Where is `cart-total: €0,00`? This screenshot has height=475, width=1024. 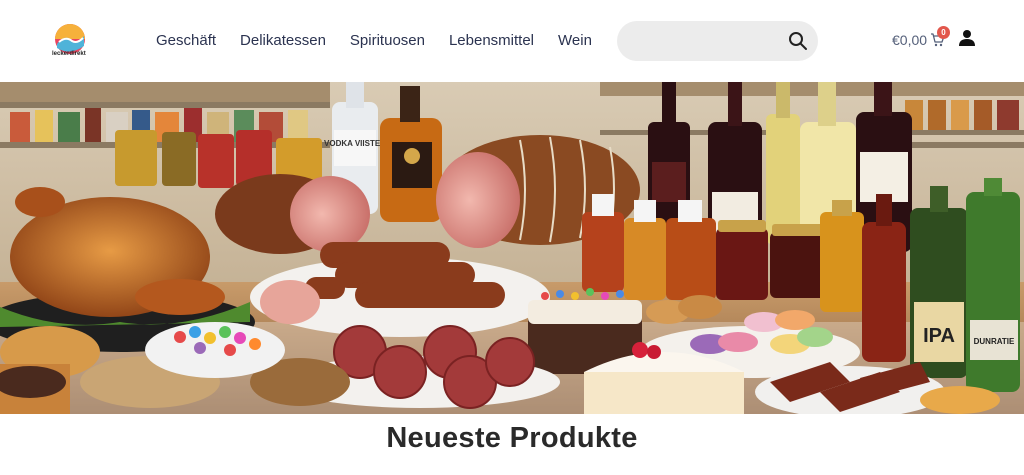 cart-total: €0,00 is located at coordinates (910, 40).